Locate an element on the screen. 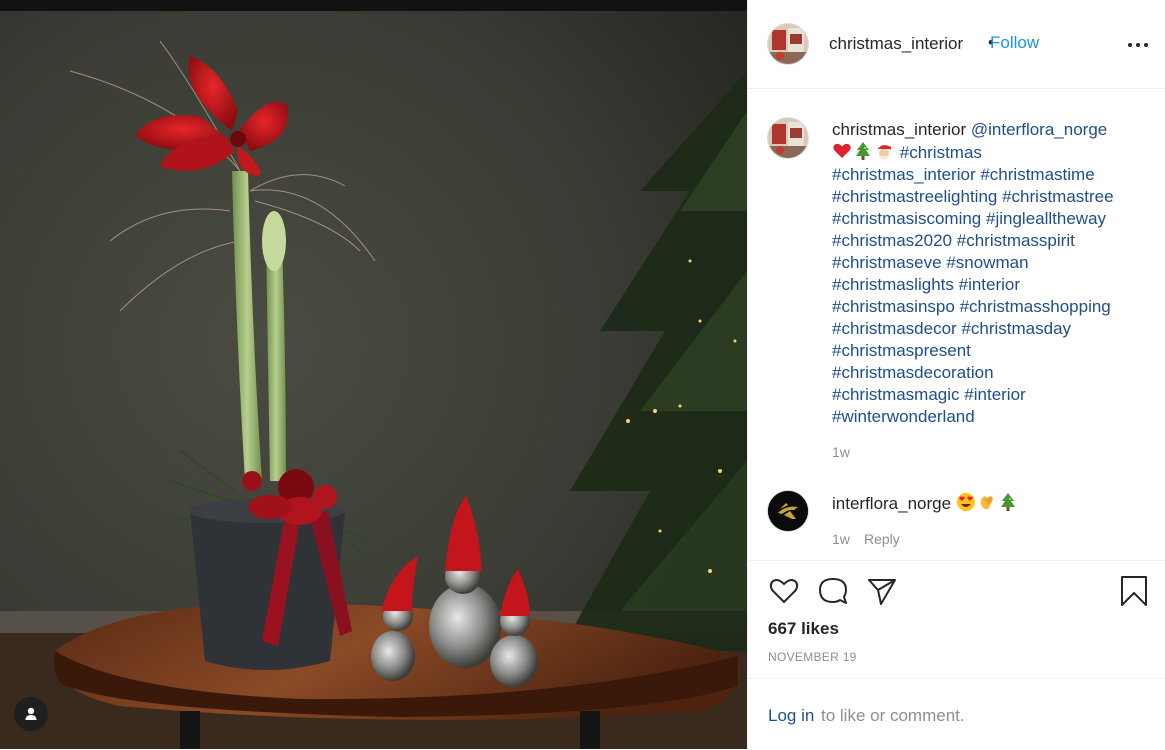  caption-hashtag: #winterwonderland is located at coordinates (903, 416).